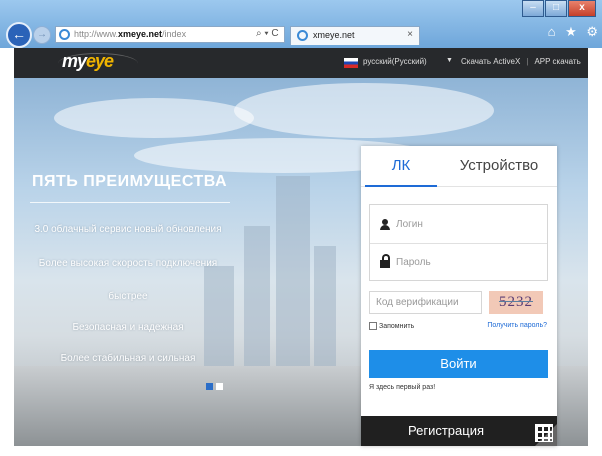 Image resolution: width=602 pixels, height=456 pixels. What do you see at coordinates (449, 60) in the screenshot?
I see `chevron-down-icon: ▼` at bounding box center [449, 60].